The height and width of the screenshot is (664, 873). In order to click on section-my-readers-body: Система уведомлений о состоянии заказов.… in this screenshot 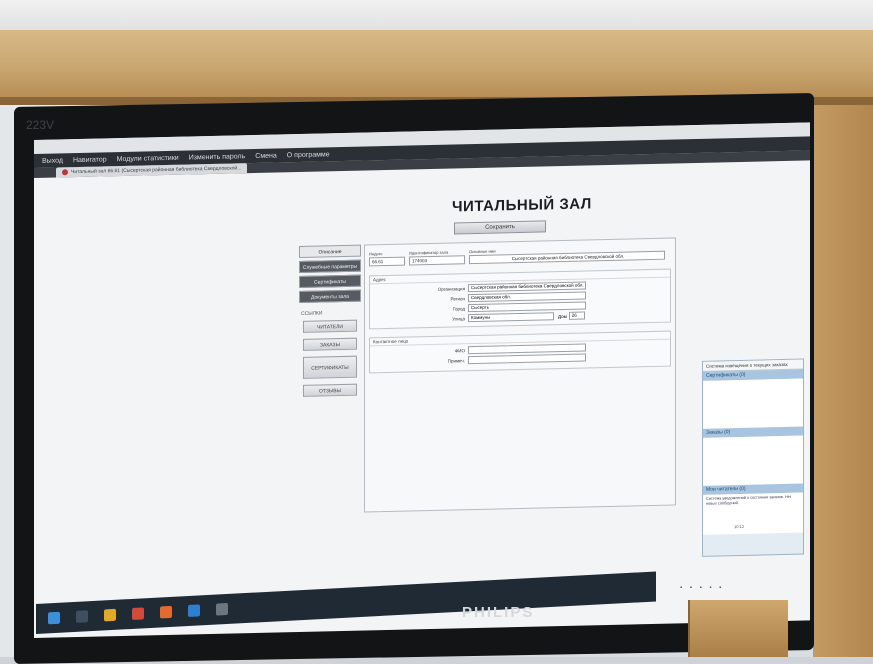, I will do `click(753, 513)`.